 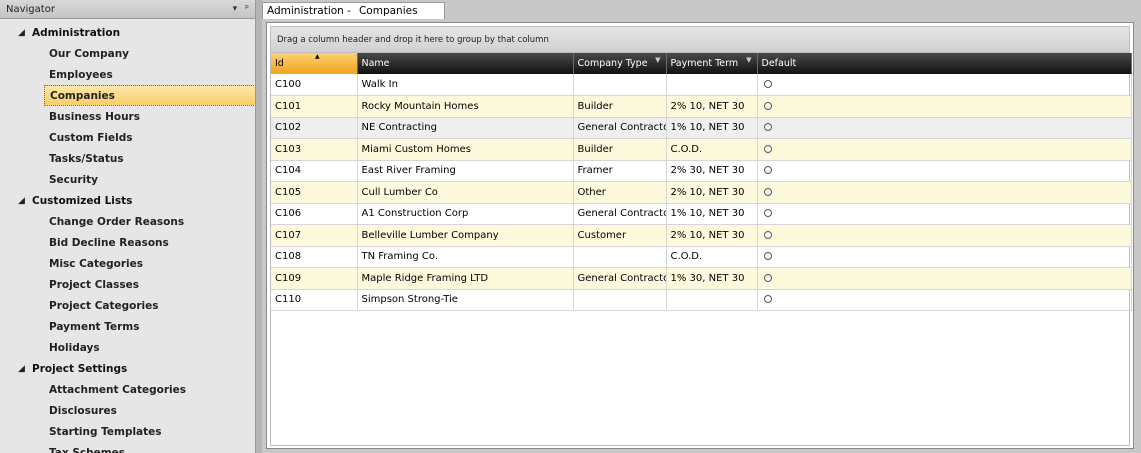 What do you see at coordinates (127, 53) in the screenshot?
I see `nav-item: Our Company` at bounding box center [127, 53].